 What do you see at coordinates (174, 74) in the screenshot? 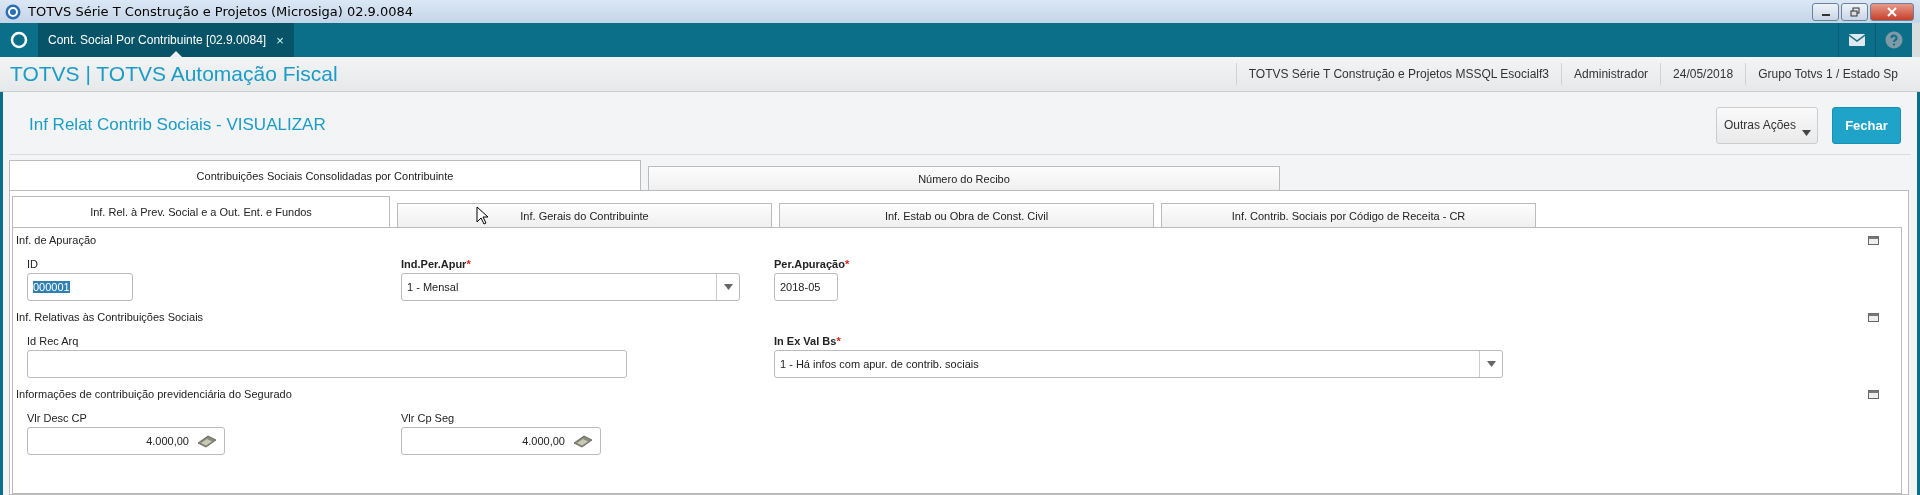
I see `app-brand: TOTVS | TOTVS Automação Fiscal` at bounding box center [174, 74].